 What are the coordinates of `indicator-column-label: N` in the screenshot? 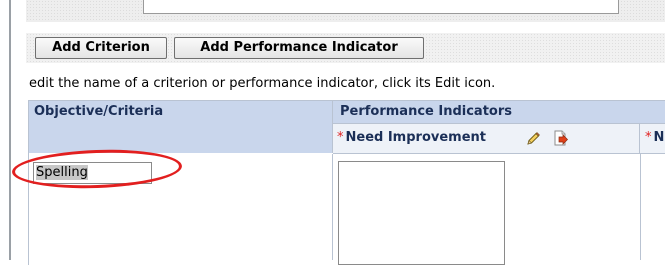 It's located at (659, 137).